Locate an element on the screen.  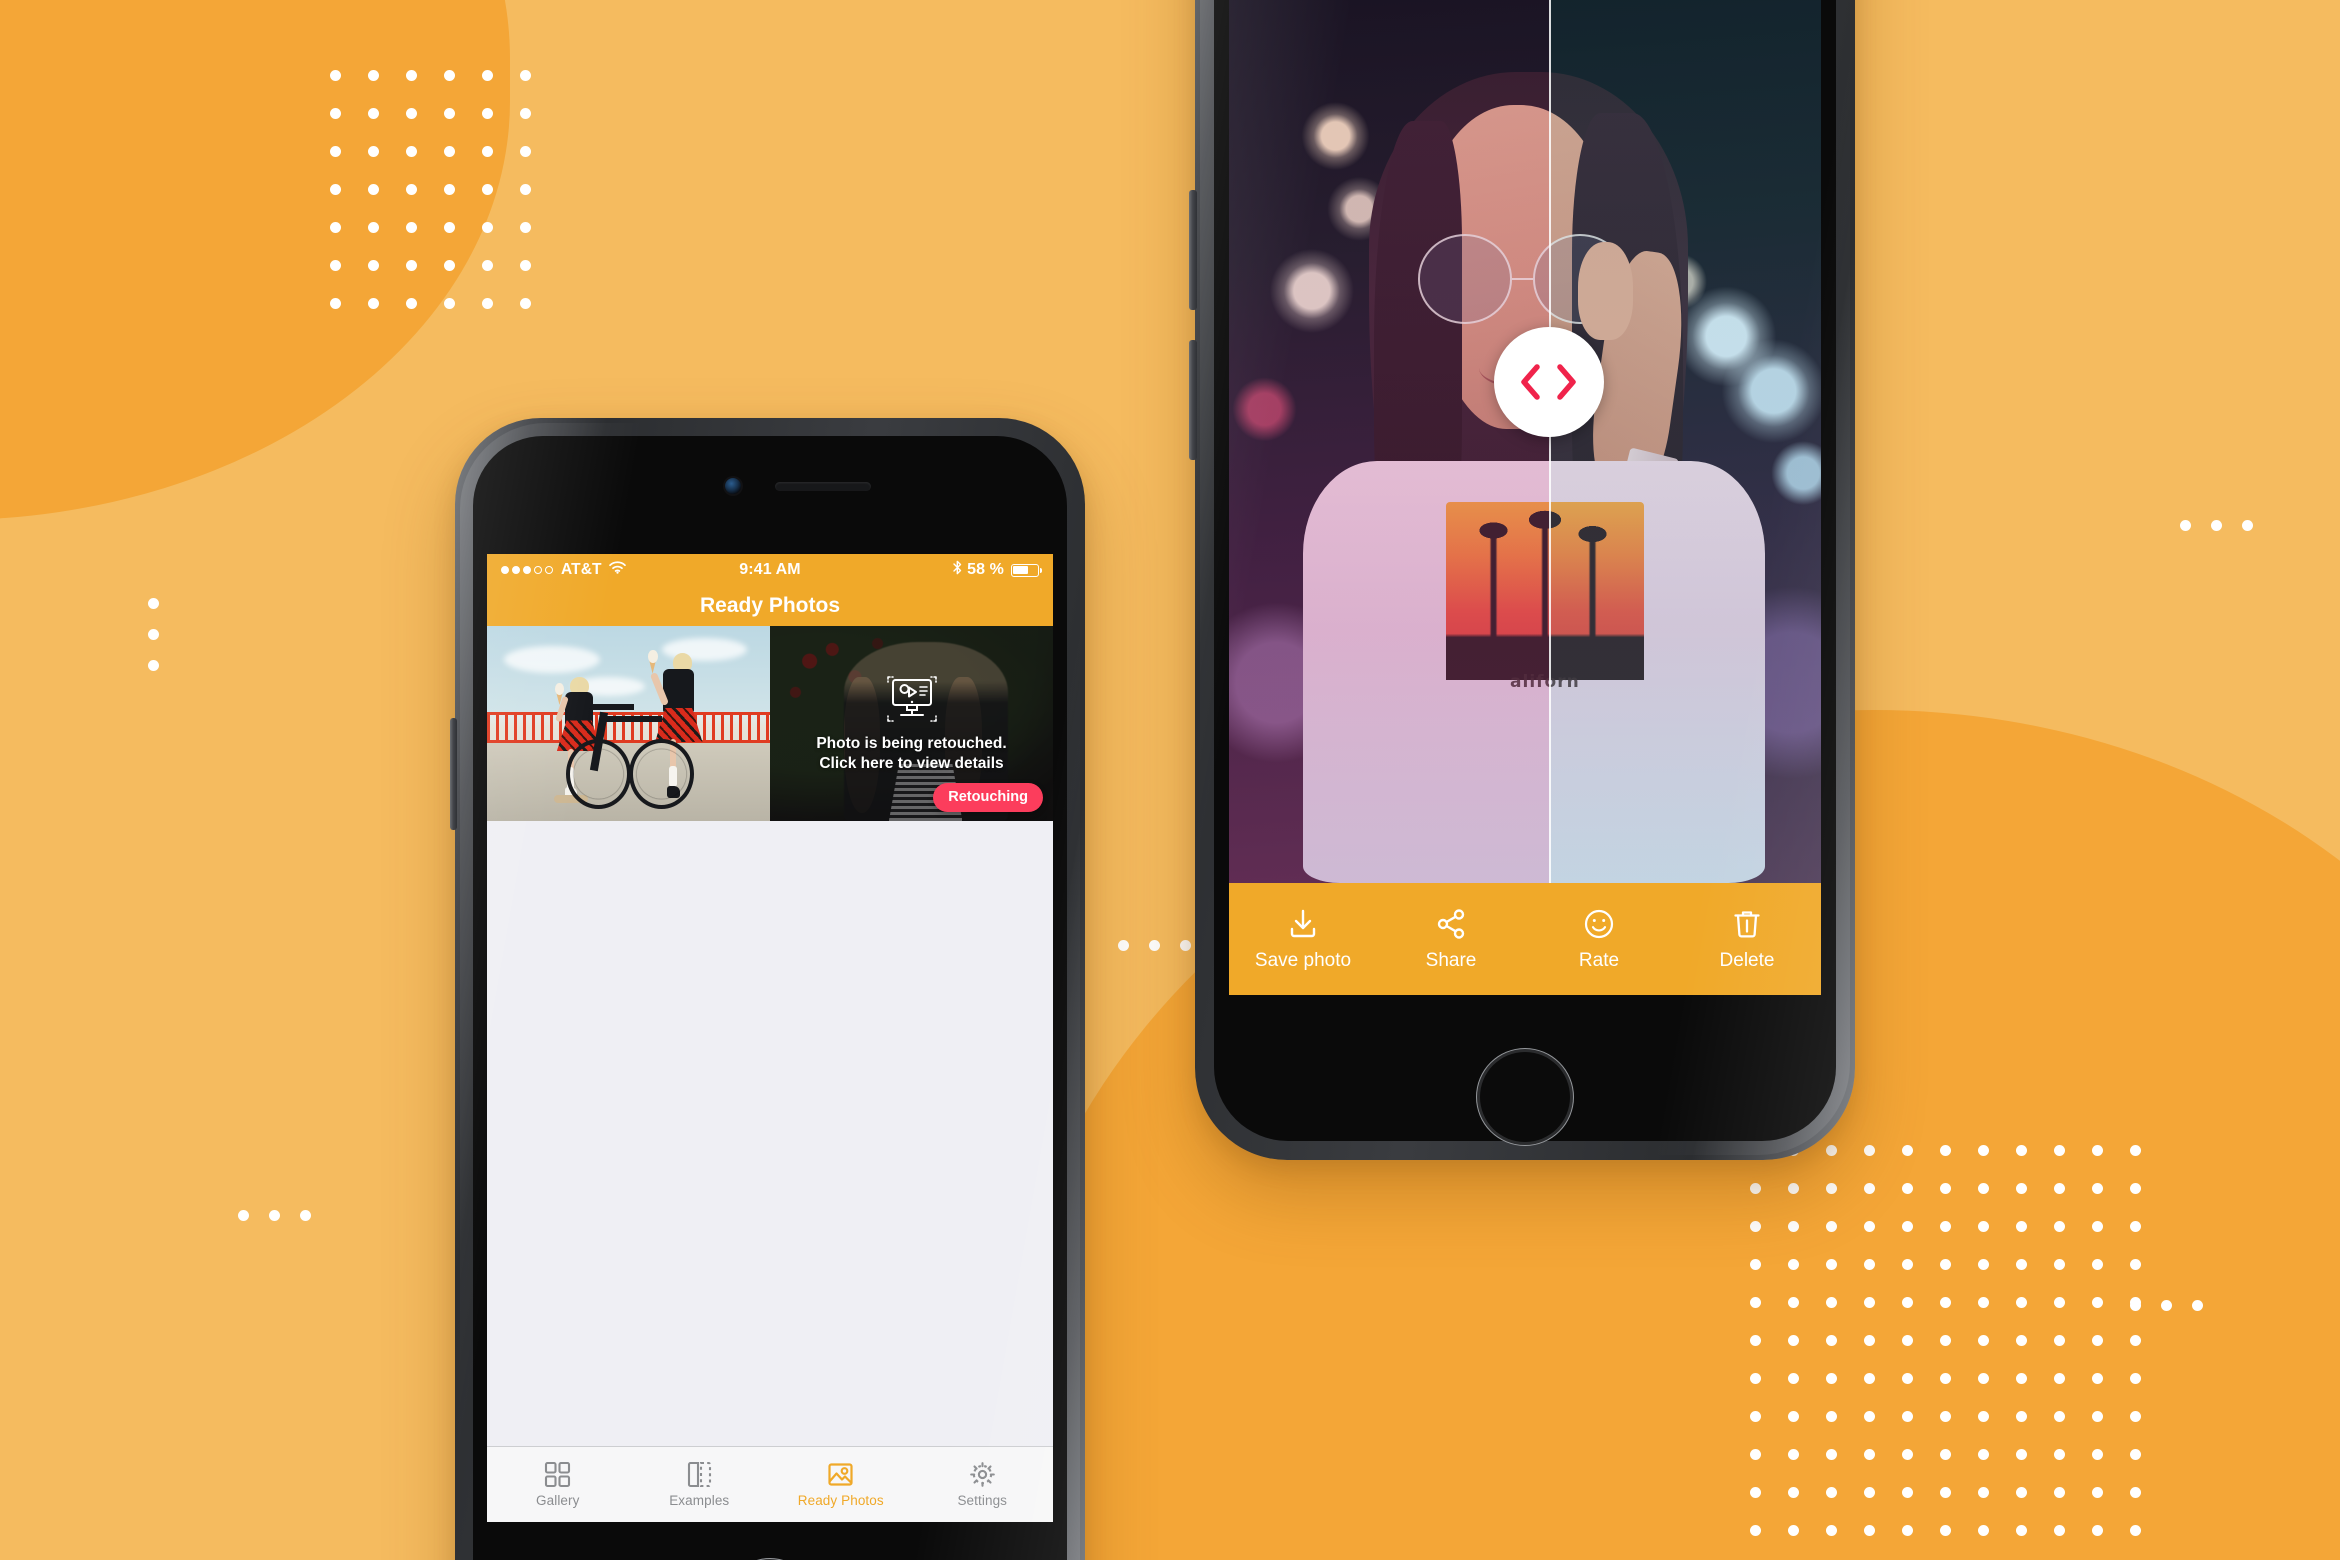
action-toolbar: Save photo Share Rate Delete is located at coordinates (1525, 939).